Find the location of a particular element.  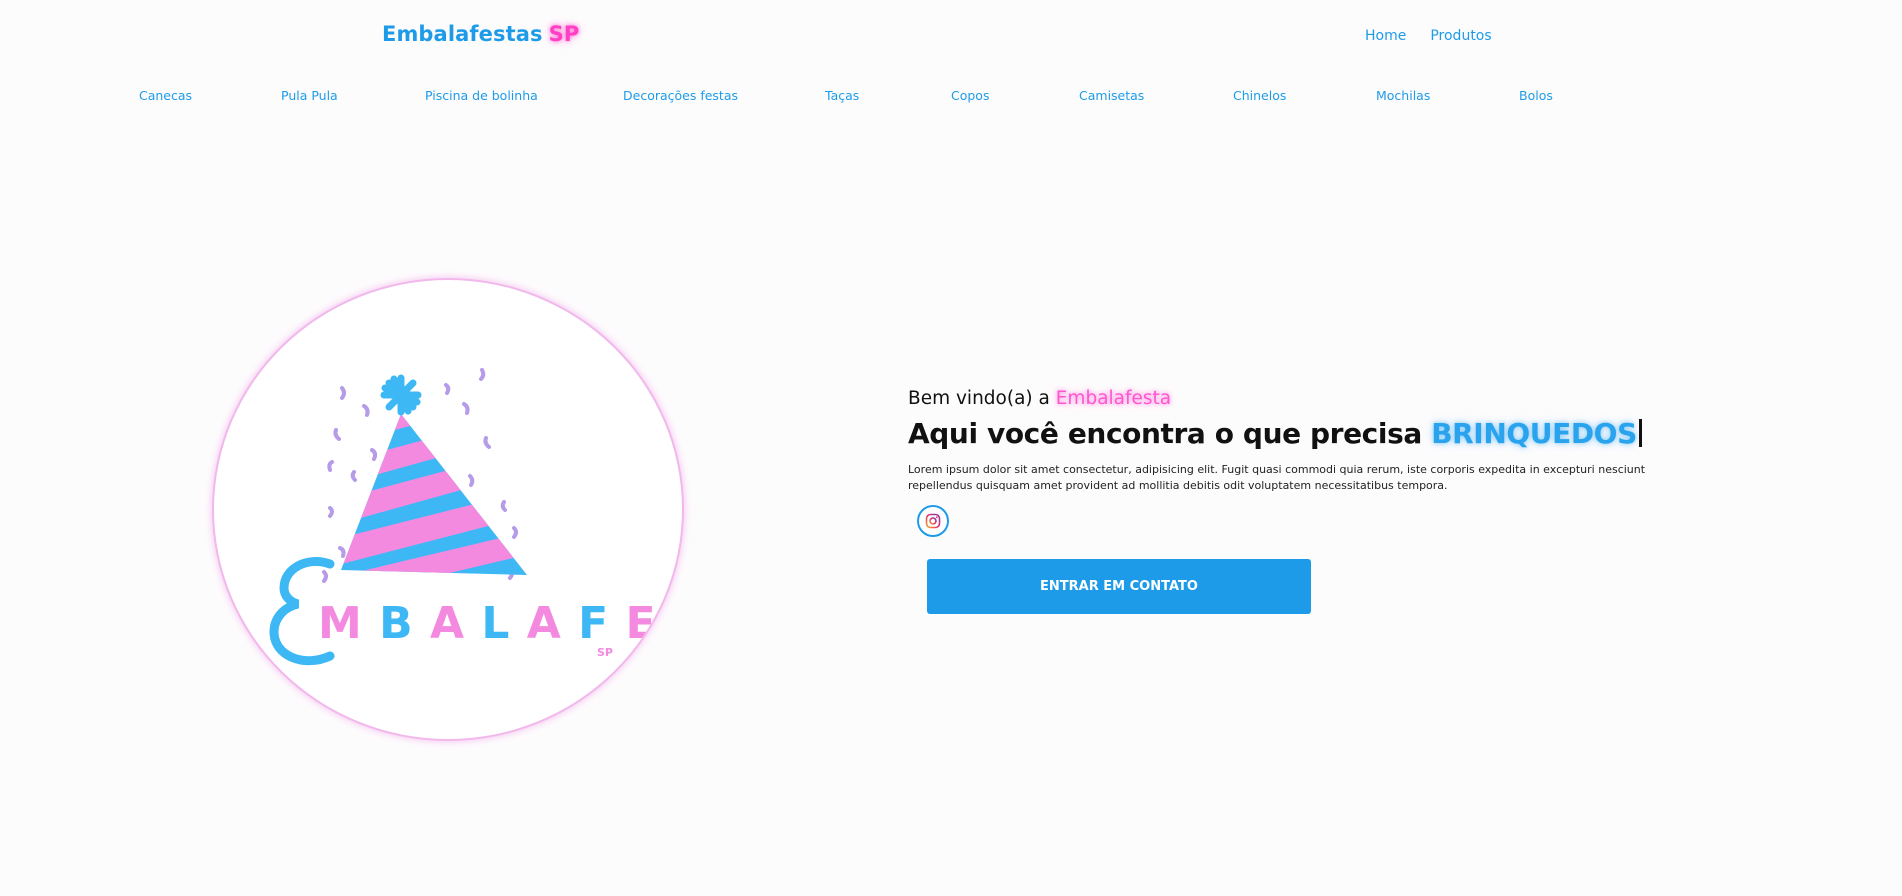

nav-link-home: Home is located at coordinates (1385, 36).